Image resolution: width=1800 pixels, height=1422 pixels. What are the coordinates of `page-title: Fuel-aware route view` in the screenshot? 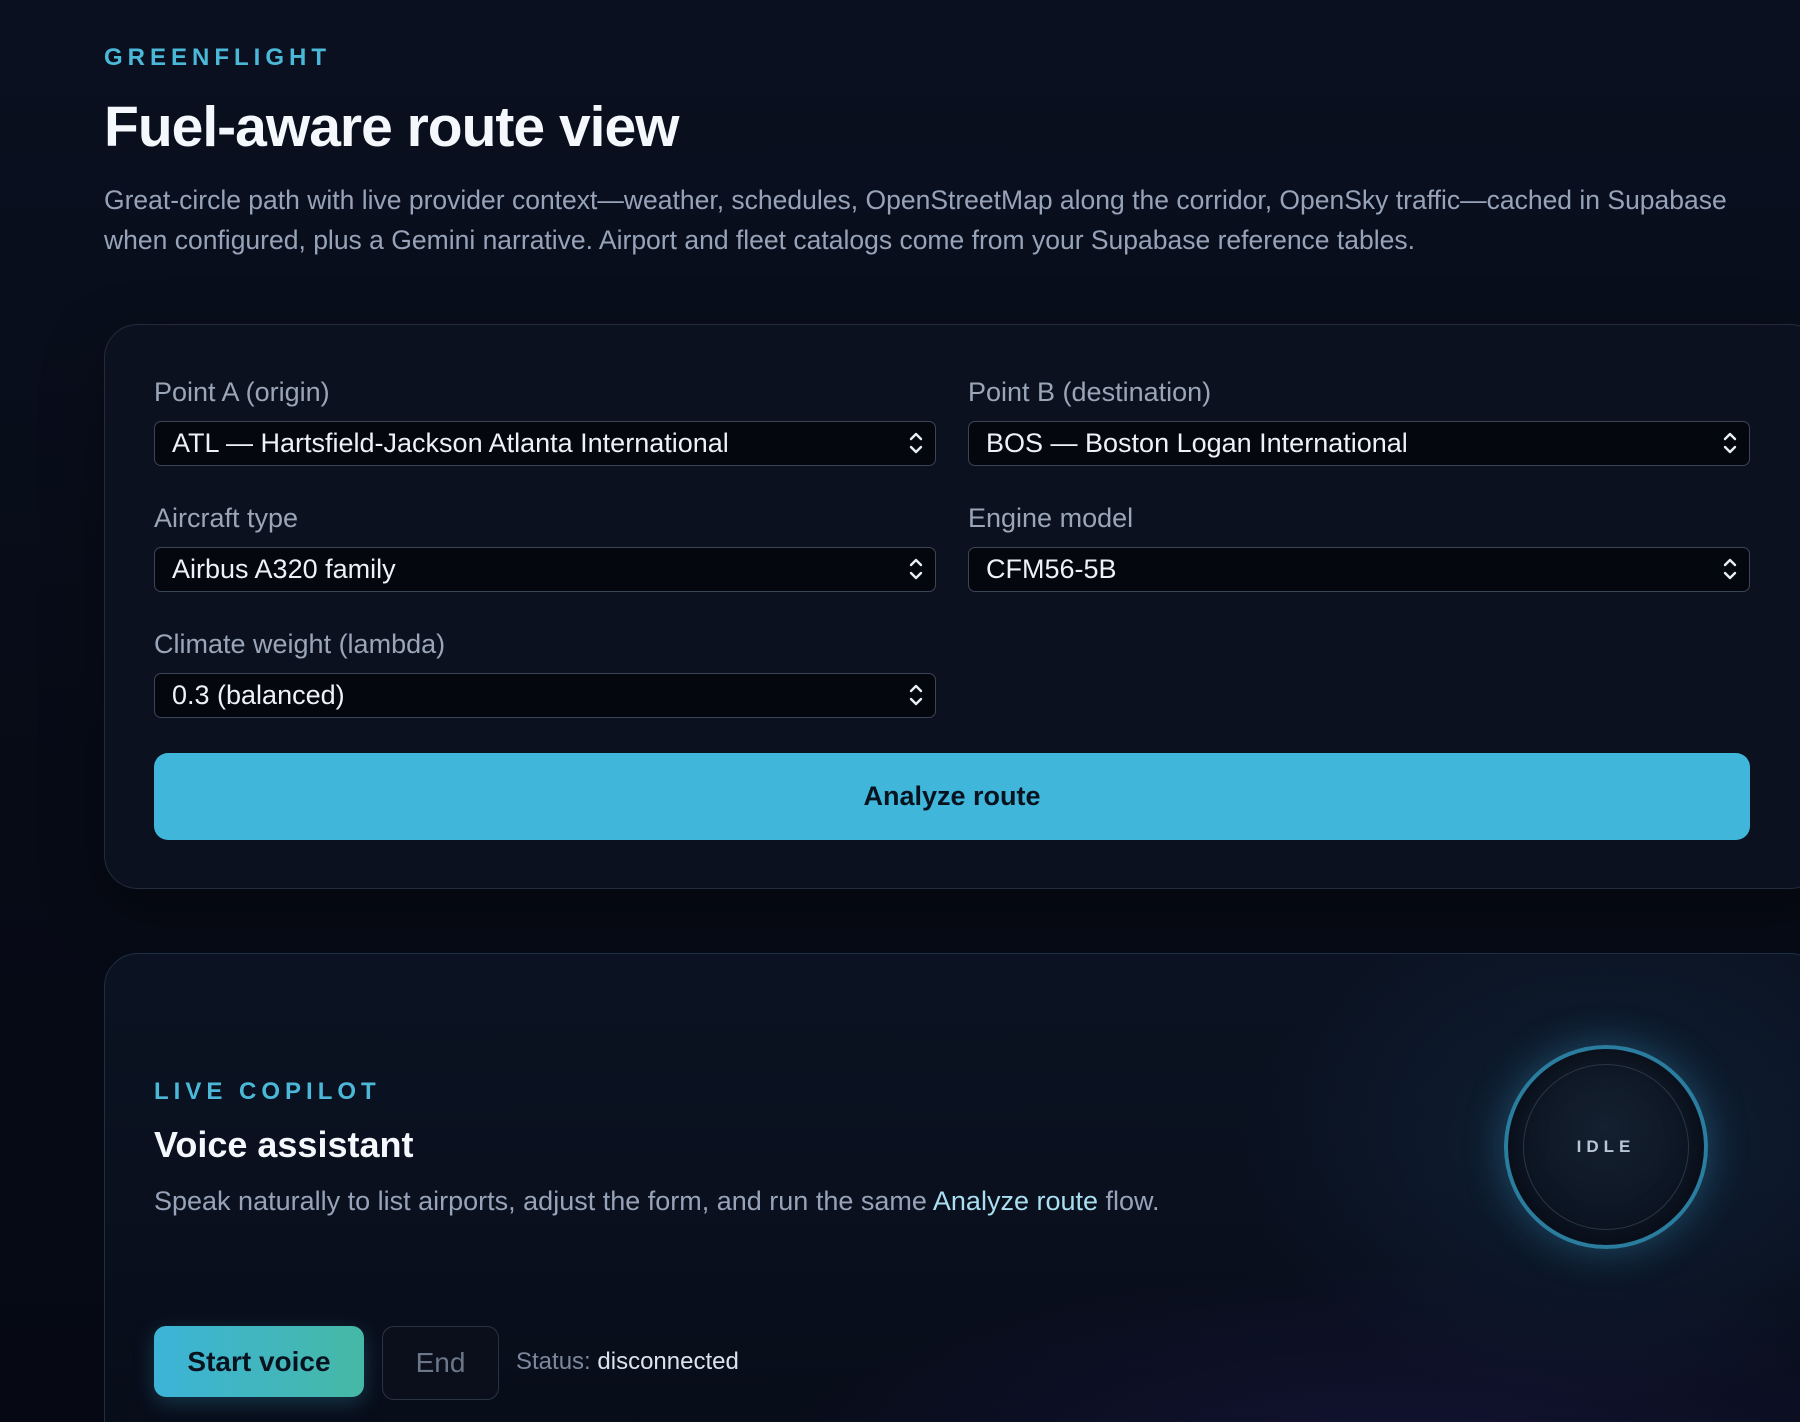 It's located at (392, 127).